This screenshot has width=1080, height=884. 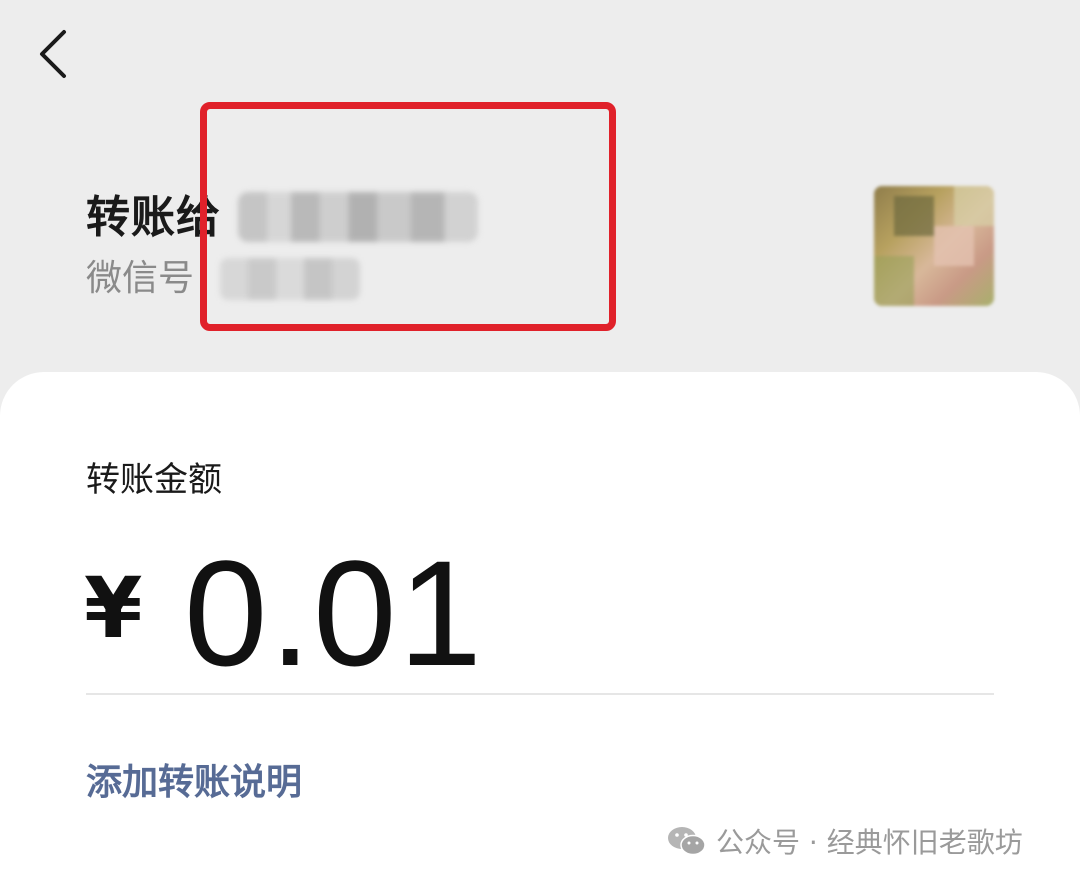 What do you see at coordinates (154, 480) in the screenshot?
I see `amount-label: 转账金额` at bounding box center [154, 480].